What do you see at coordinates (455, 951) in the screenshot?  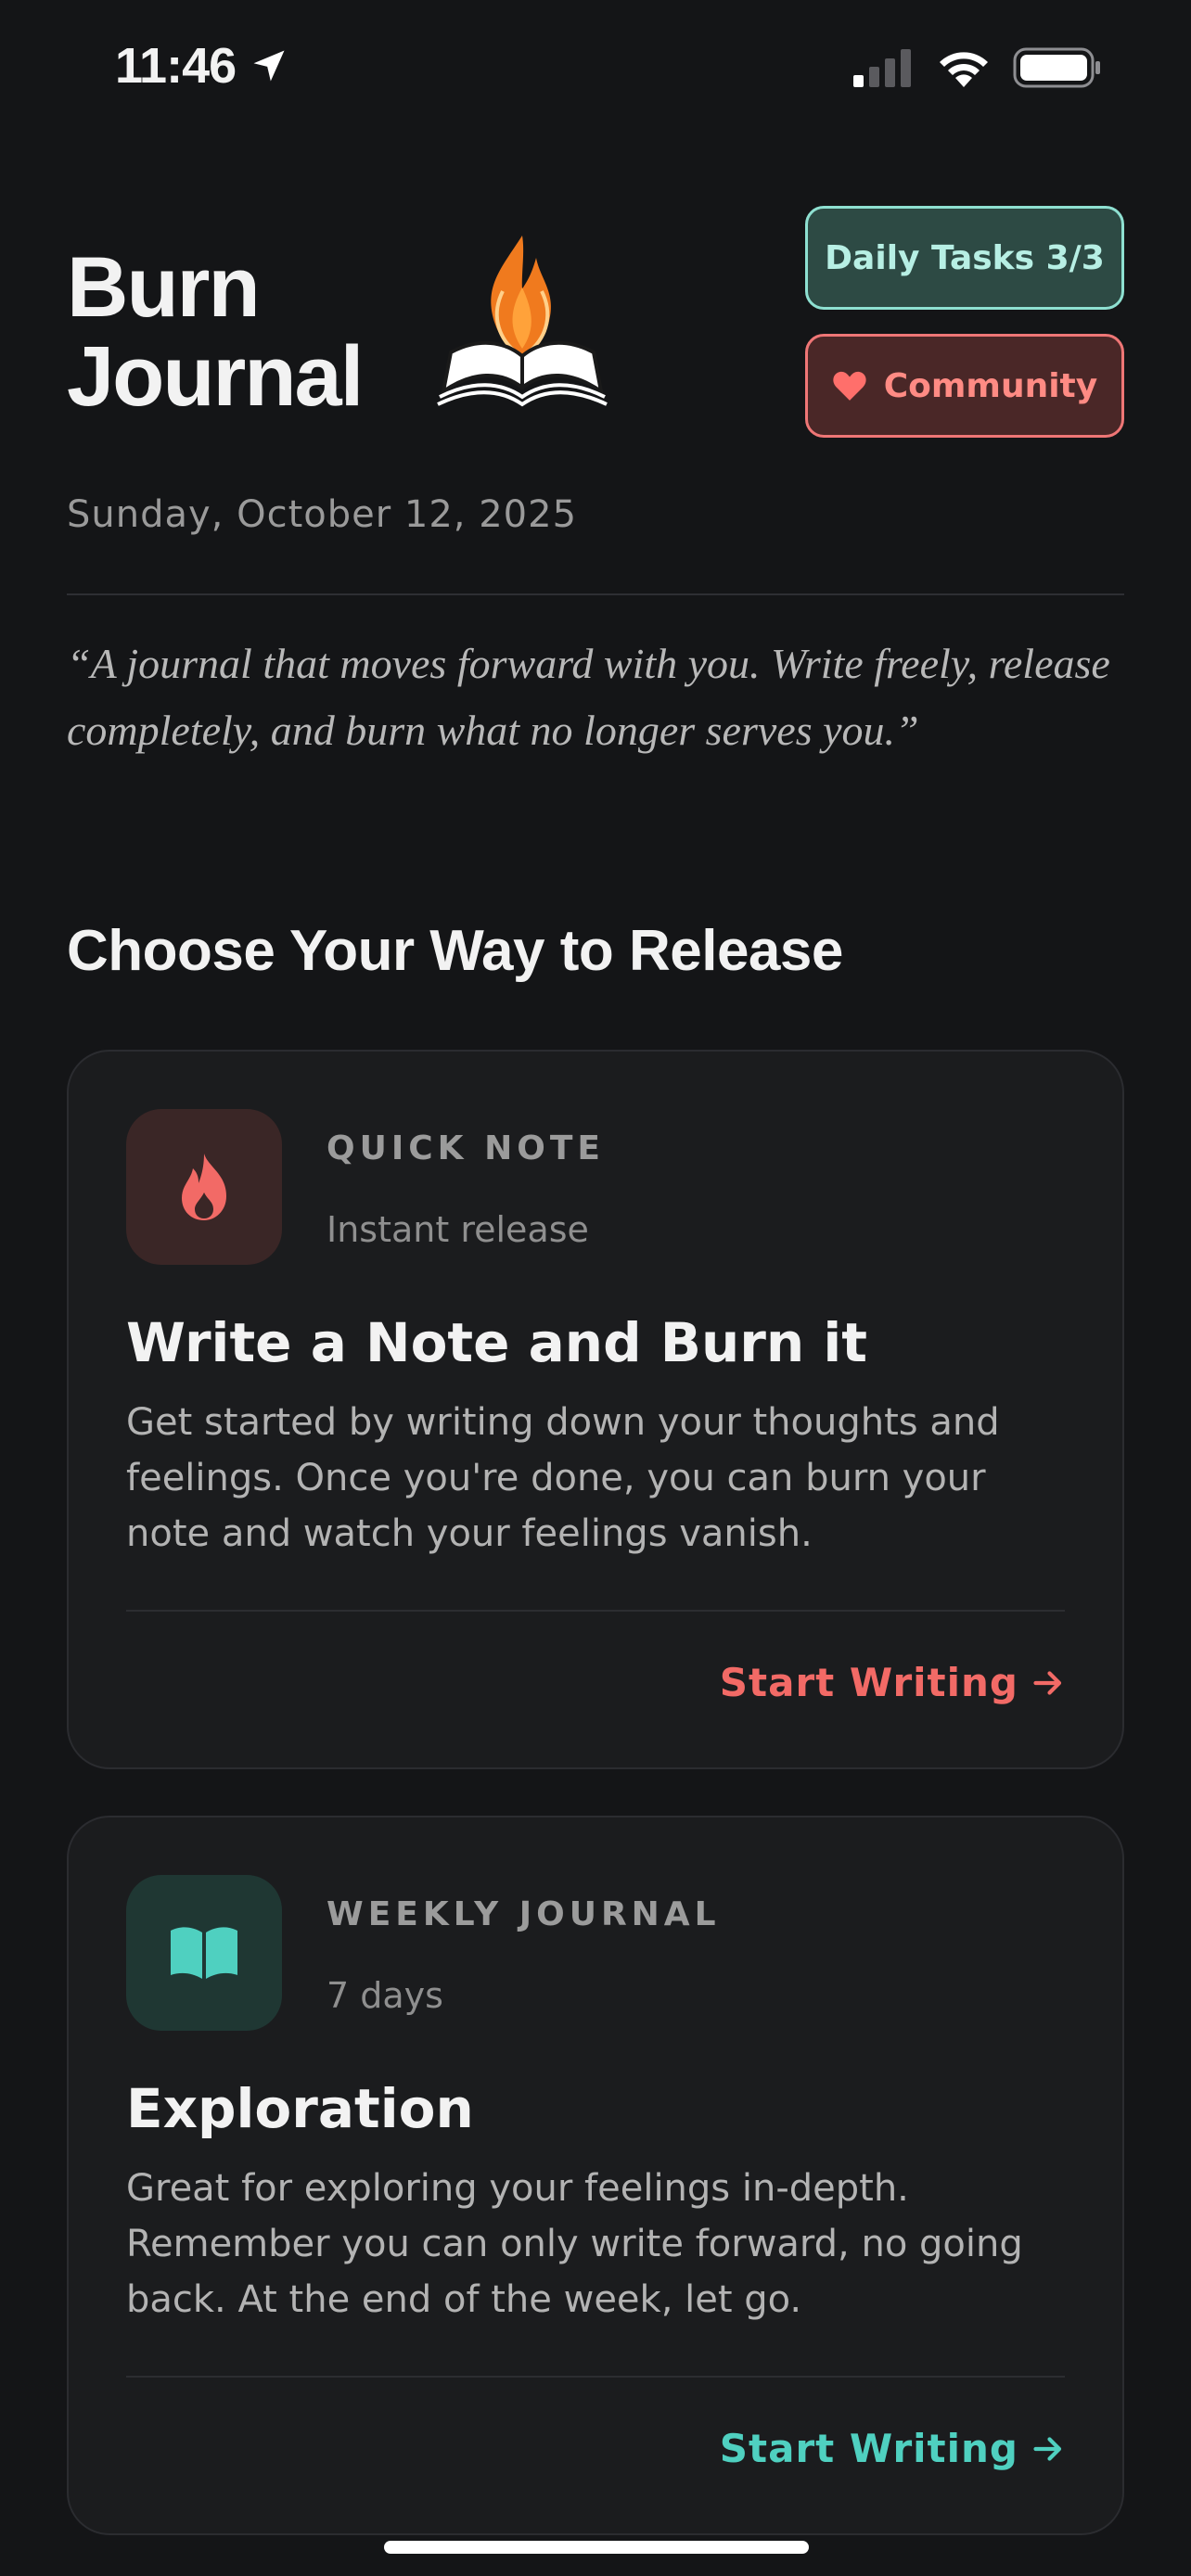 I see `section-title: Choose Your Way to Release` at bounding box center [455, 951].